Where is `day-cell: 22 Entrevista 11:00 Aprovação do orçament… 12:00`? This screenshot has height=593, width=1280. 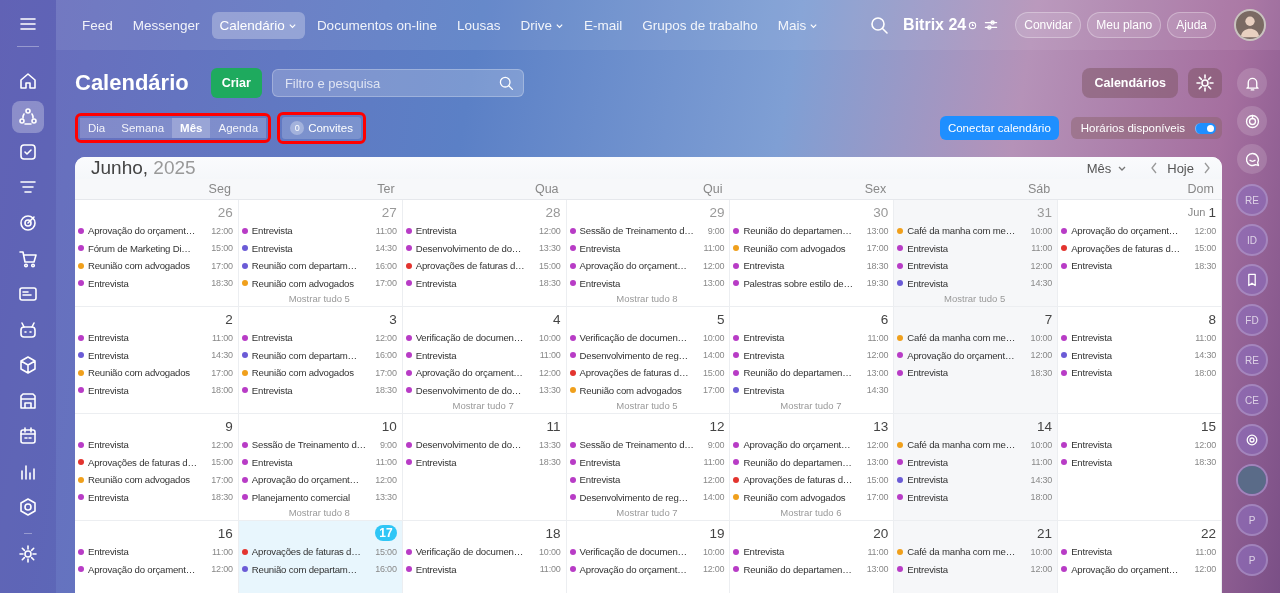 day-cell: 22 Entrevista 11:00 Aprovação do orçament… 12:00 is located at coordinates (1140, 557).